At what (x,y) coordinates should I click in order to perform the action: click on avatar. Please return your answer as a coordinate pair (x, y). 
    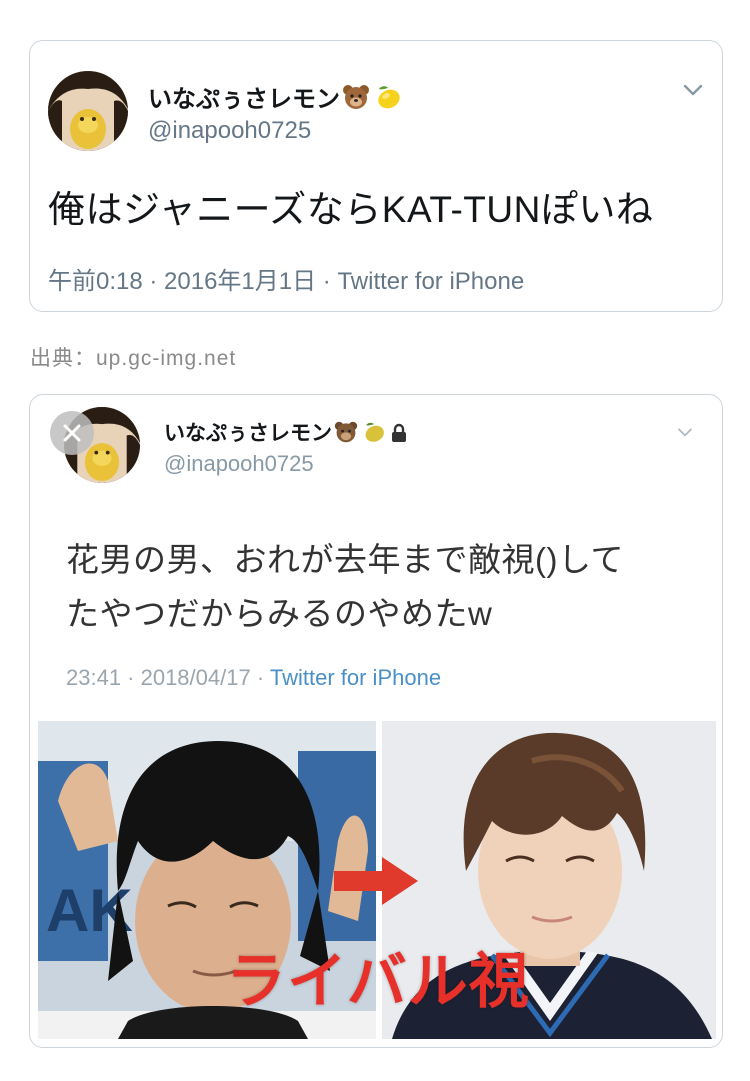
    Looking at the image, I should click on (88, 111).